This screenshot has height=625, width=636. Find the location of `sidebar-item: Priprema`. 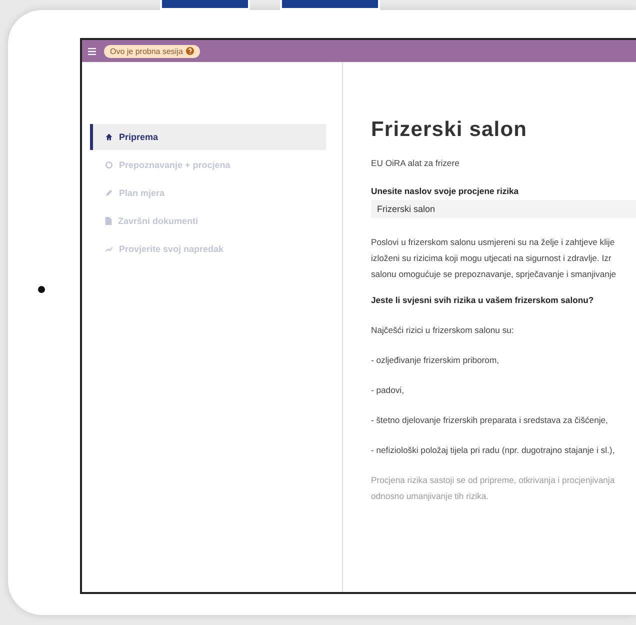

sidebar-item: Priprema is located at coordinates (208, 137).